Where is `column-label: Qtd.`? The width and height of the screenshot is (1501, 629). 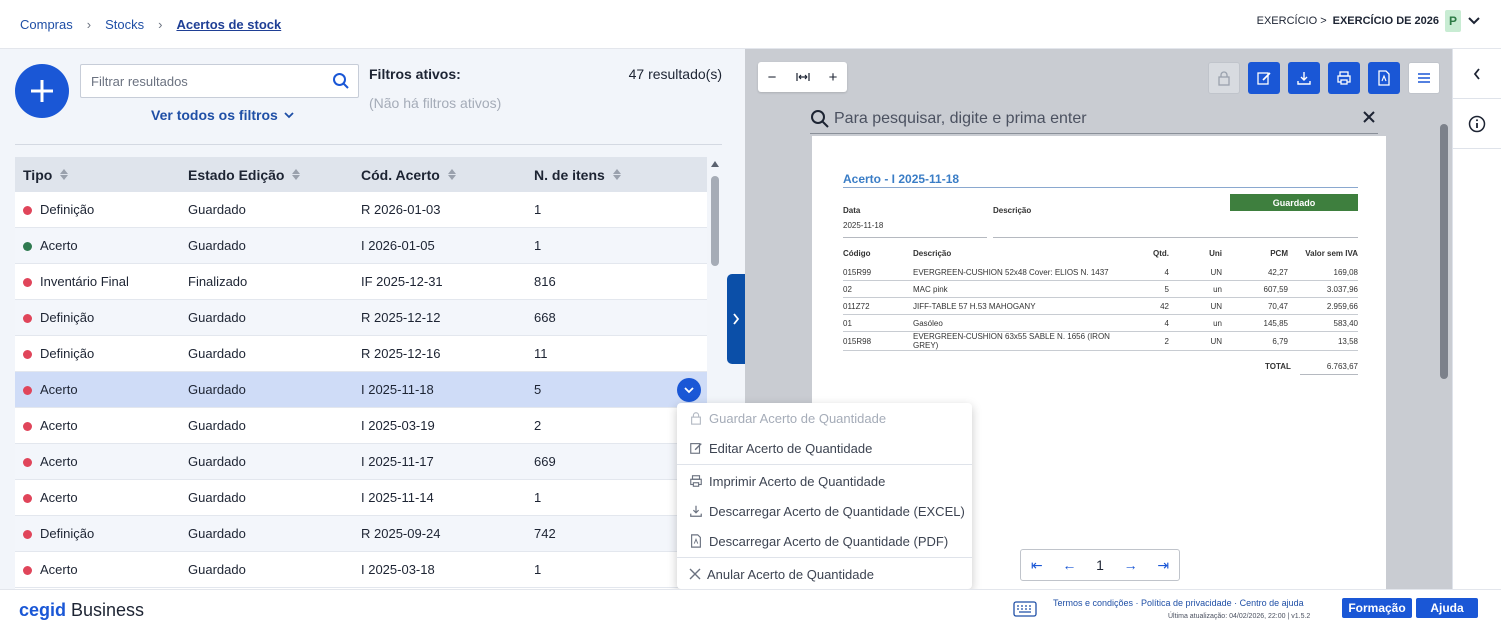 column-label: Qtd. is located at coordinates (1161, 253).